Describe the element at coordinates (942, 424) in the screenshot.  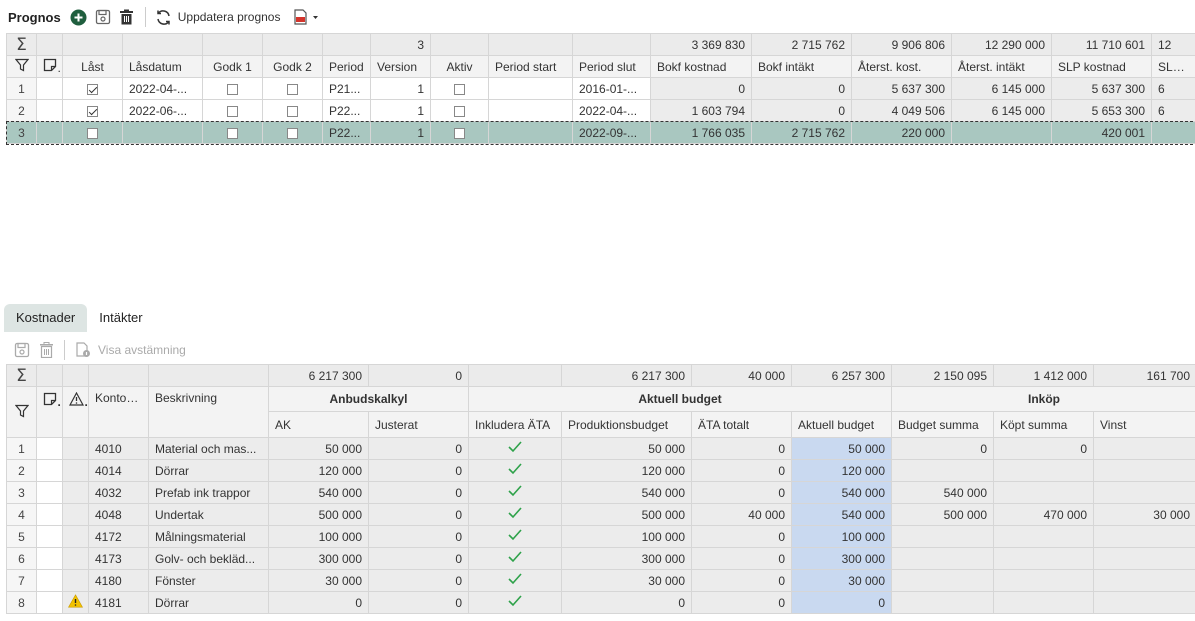
I see `col-header-budget-summa: Budget summa` at that location.